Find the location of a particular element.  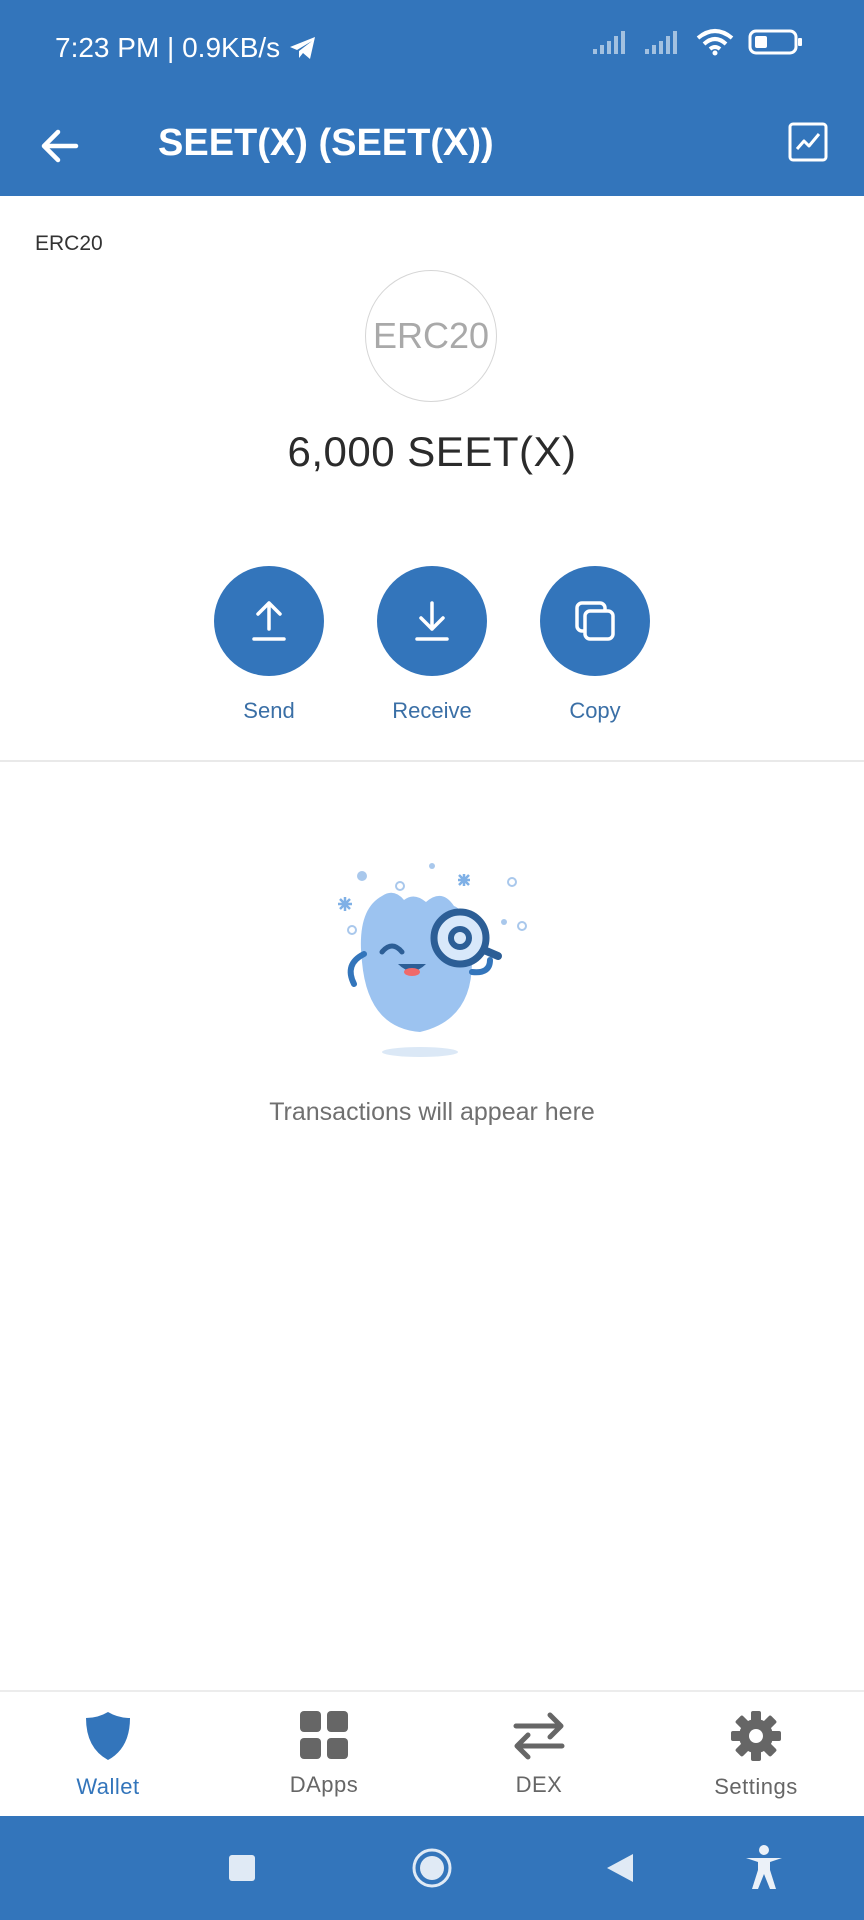

home-button is located at coordinates (432, 1868).